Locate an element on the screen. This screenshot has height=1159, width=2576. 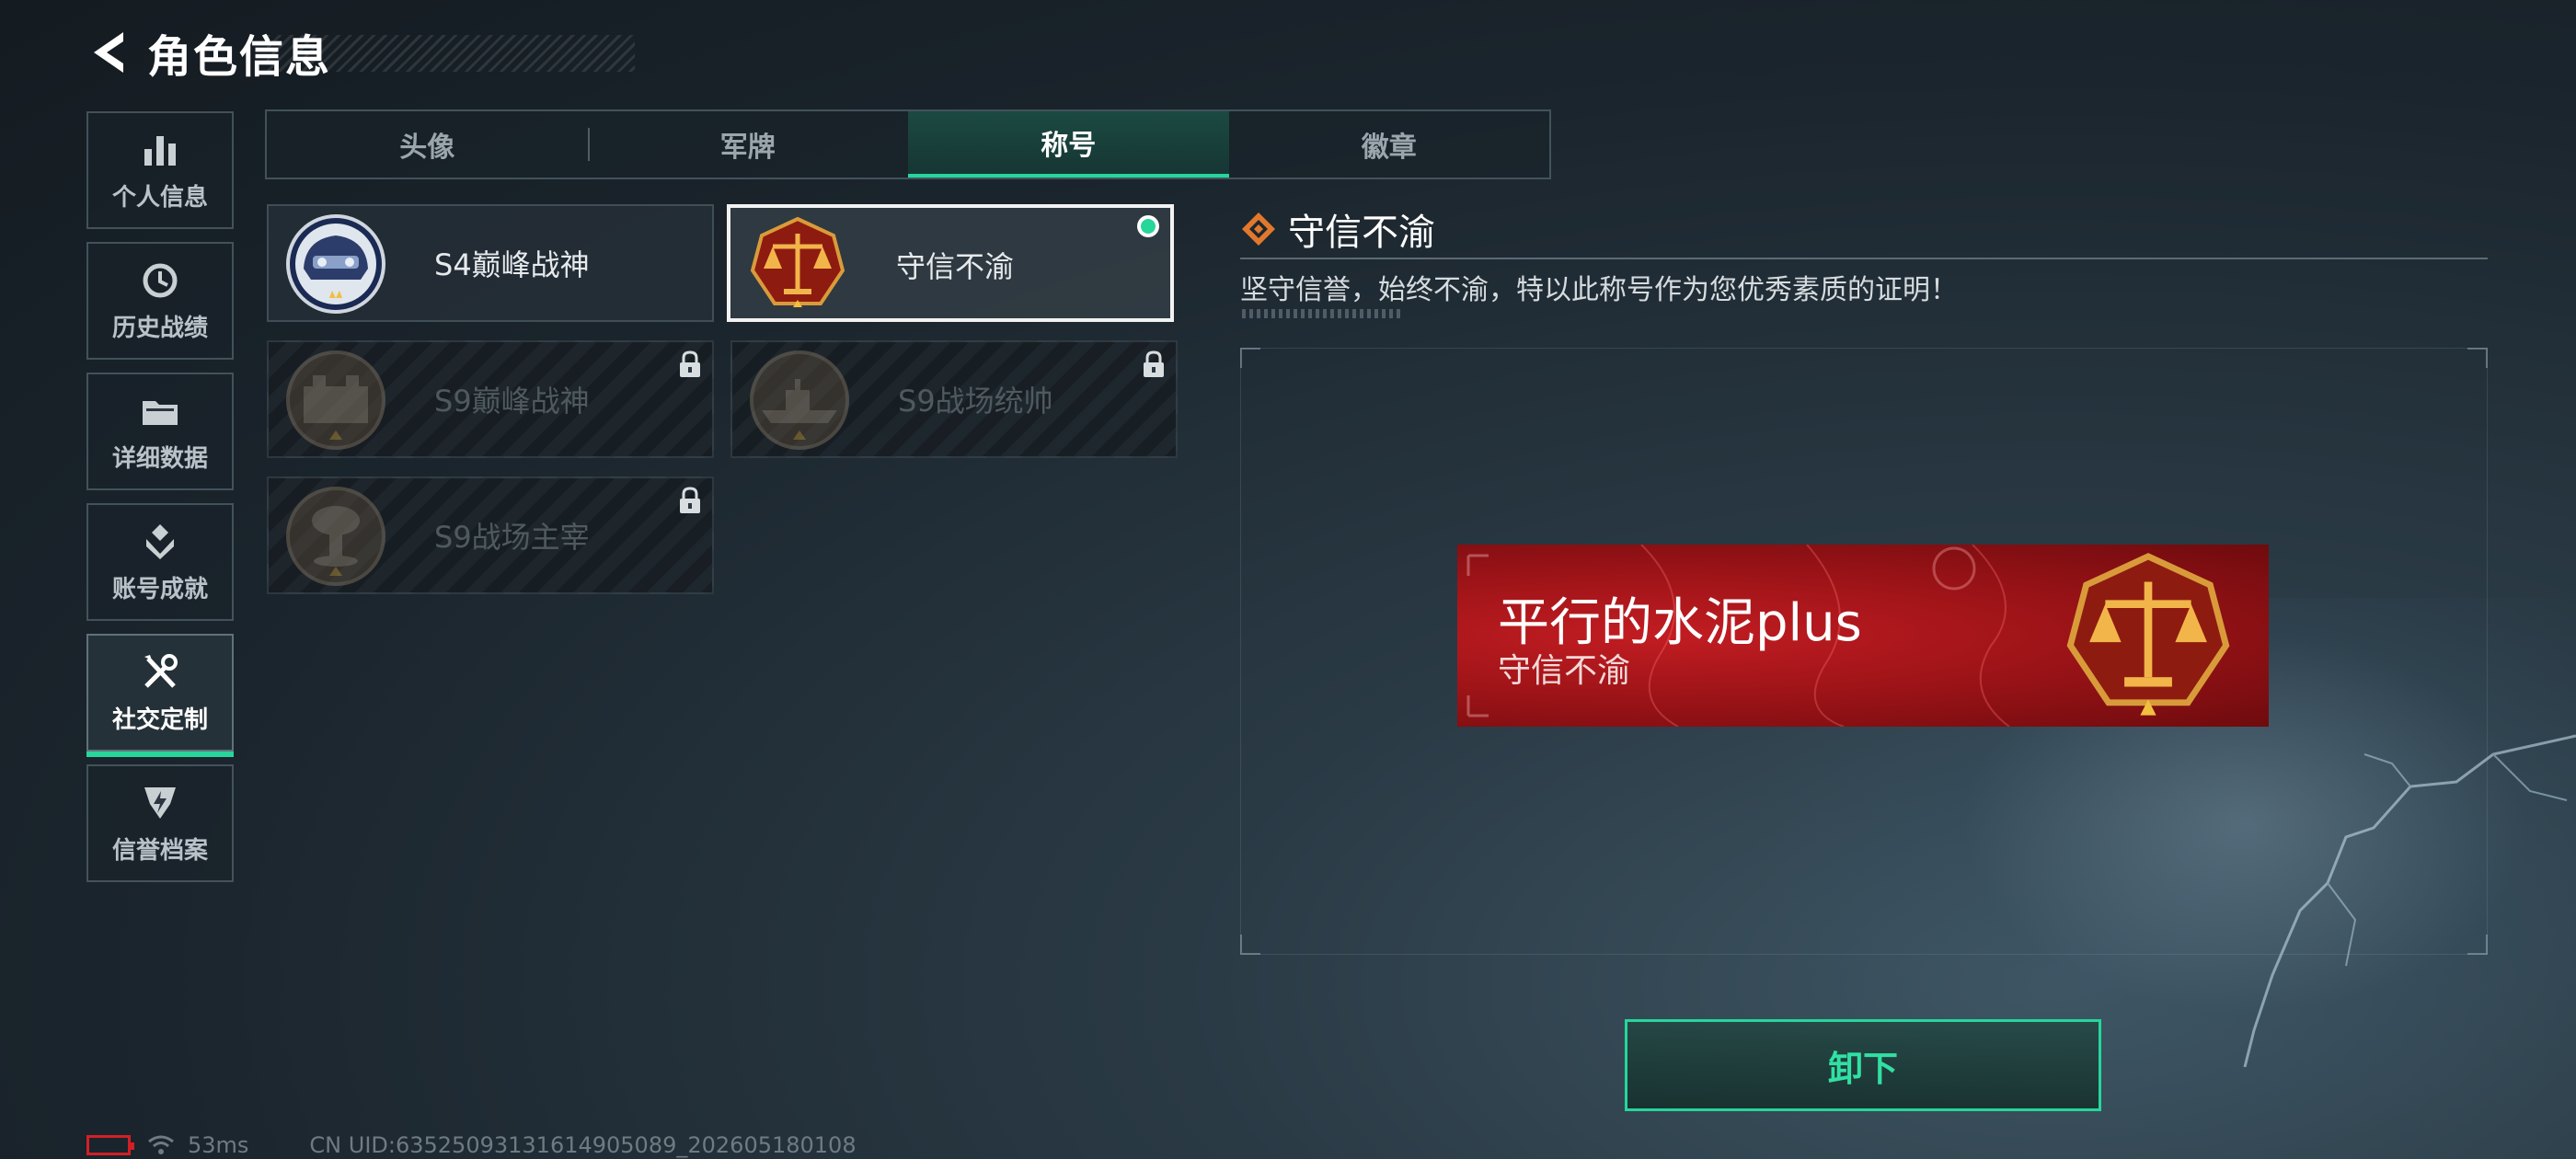
detail-title: 守信不渝 is located at coordinates (1337, 229).